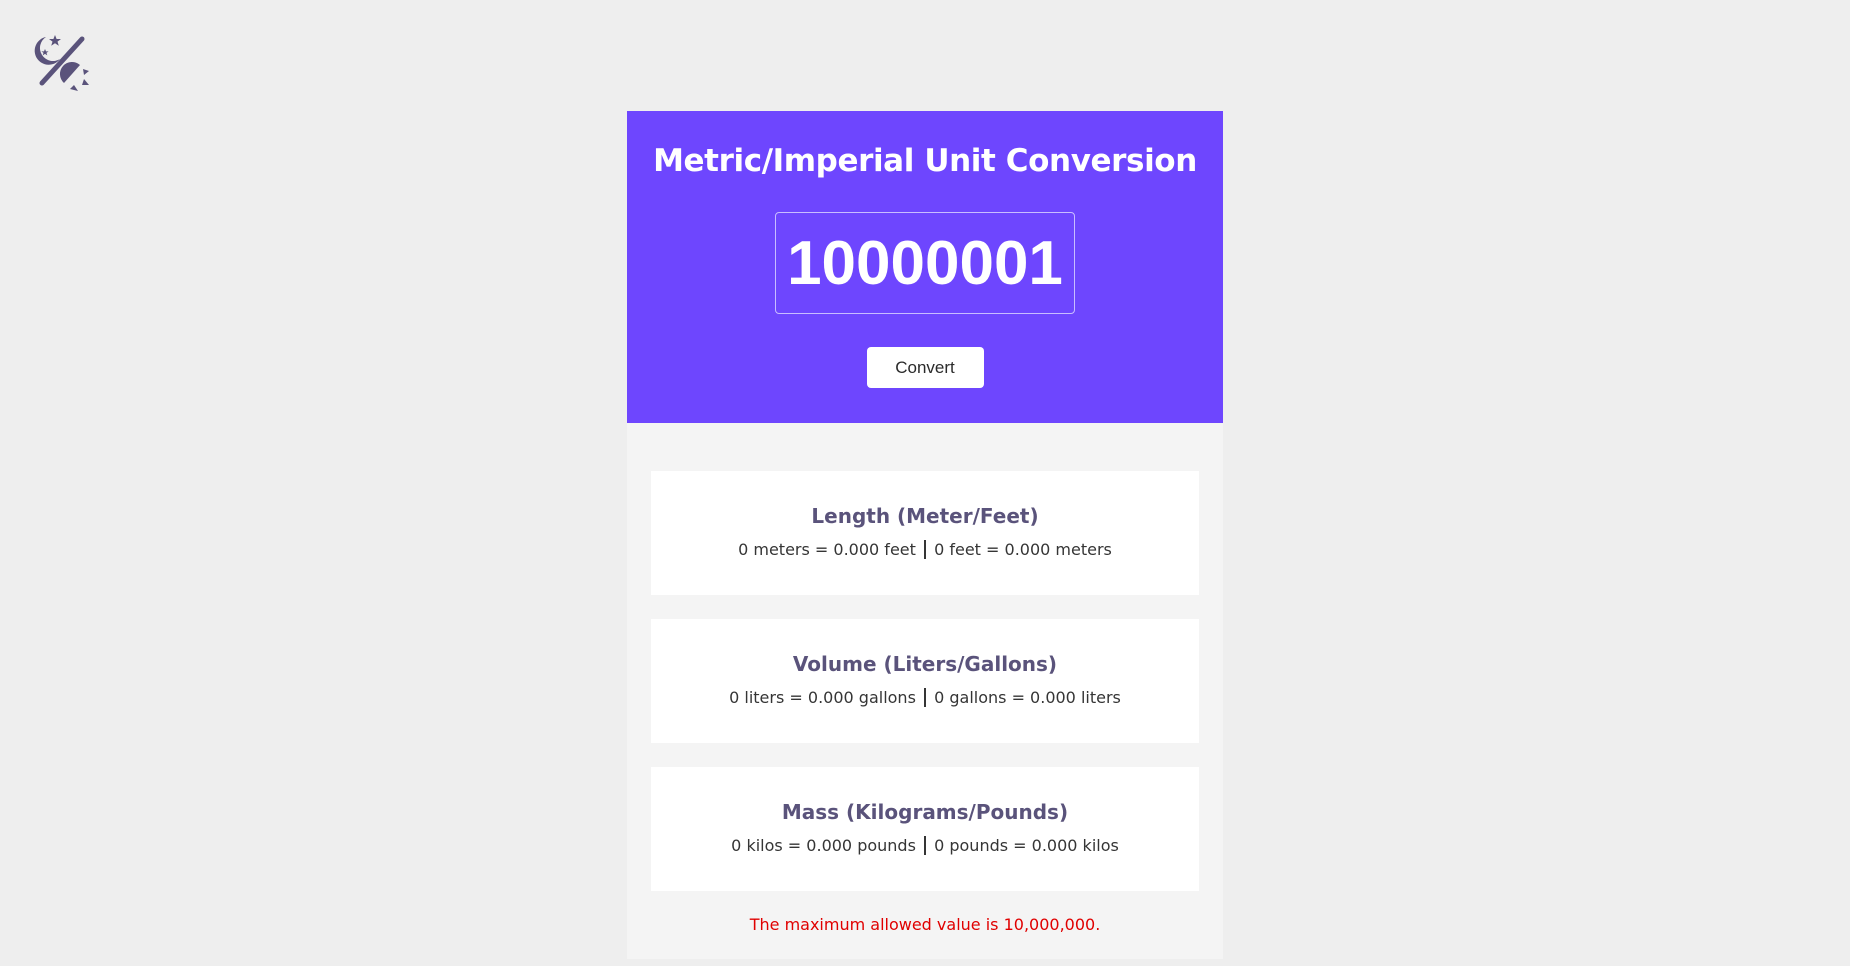  I want to click on page-title: Metric/Imperial Unit Conversion, so click(925, 161).